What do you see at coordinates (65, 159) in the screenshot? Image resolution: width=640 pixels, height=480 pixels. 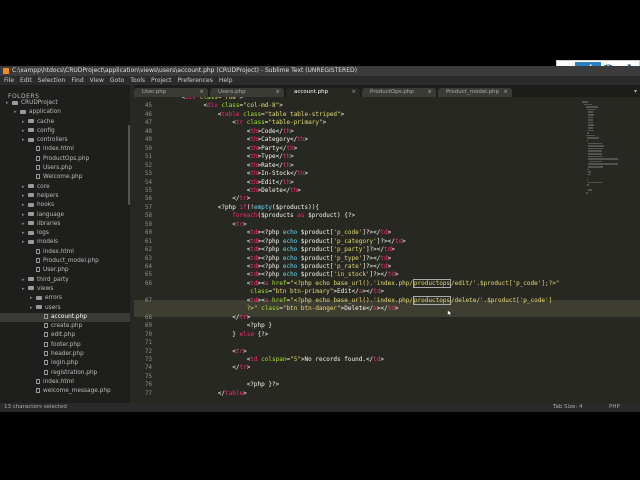 I see `tree-file: ProductOps.php` at bounding box center [65, 159].